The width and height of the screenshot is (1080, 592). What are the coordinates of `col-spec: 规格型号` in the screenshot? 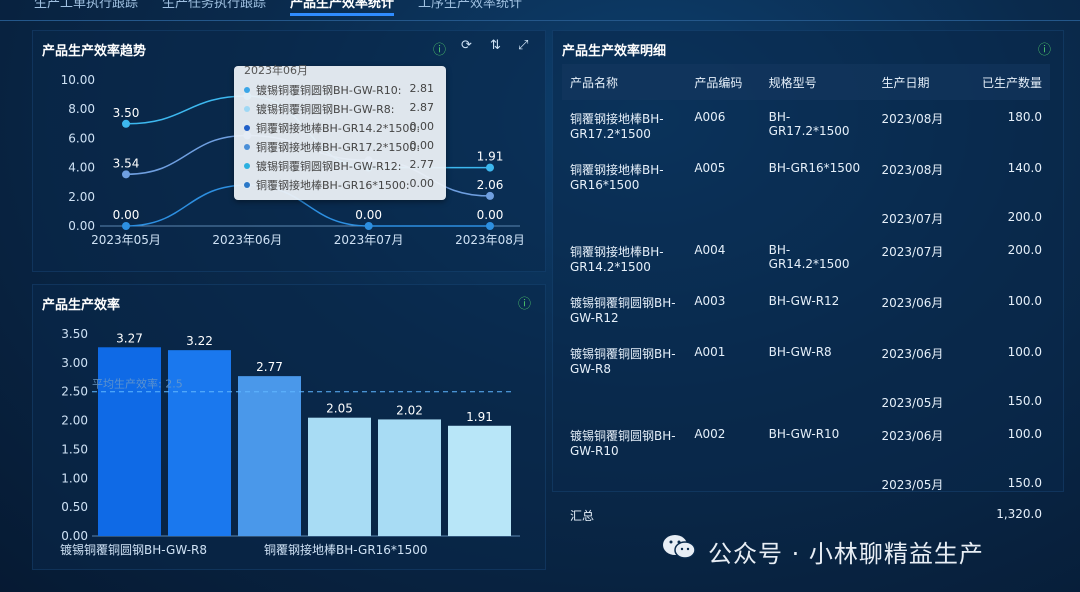 It's located at (817, 82).